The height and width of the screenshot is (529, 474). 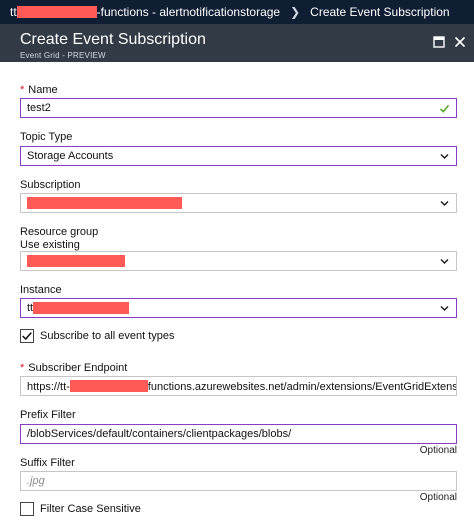 I want to click on subscriber-endpoint-label: * Subscriber Endpoint, so click(x=73, y=368).